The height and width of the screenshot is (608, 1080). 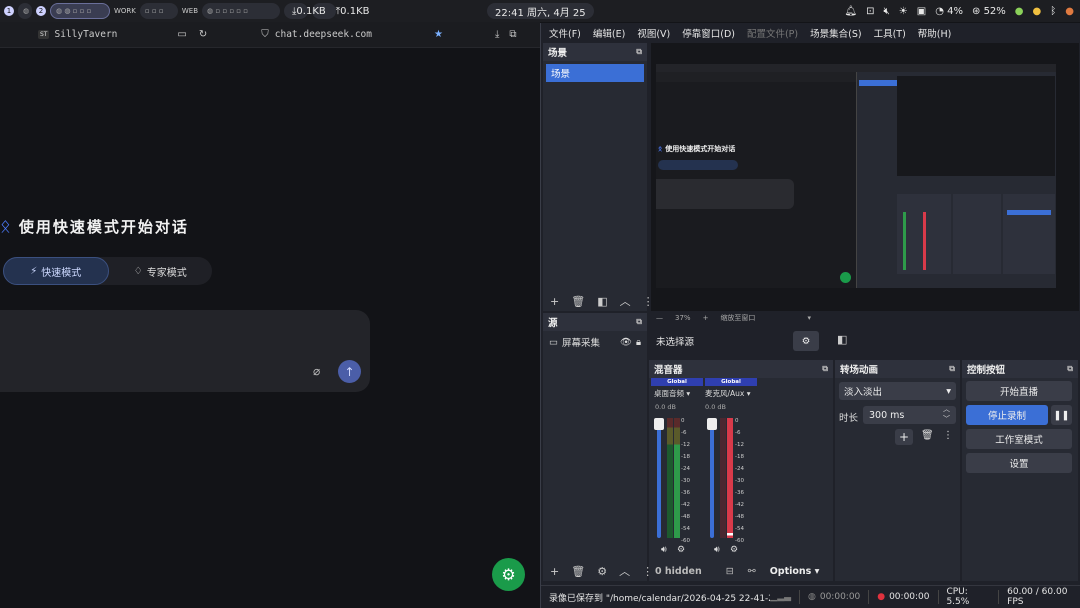 I want to click on menu-profile: 配置文件(P), so click(x=772, y=33).